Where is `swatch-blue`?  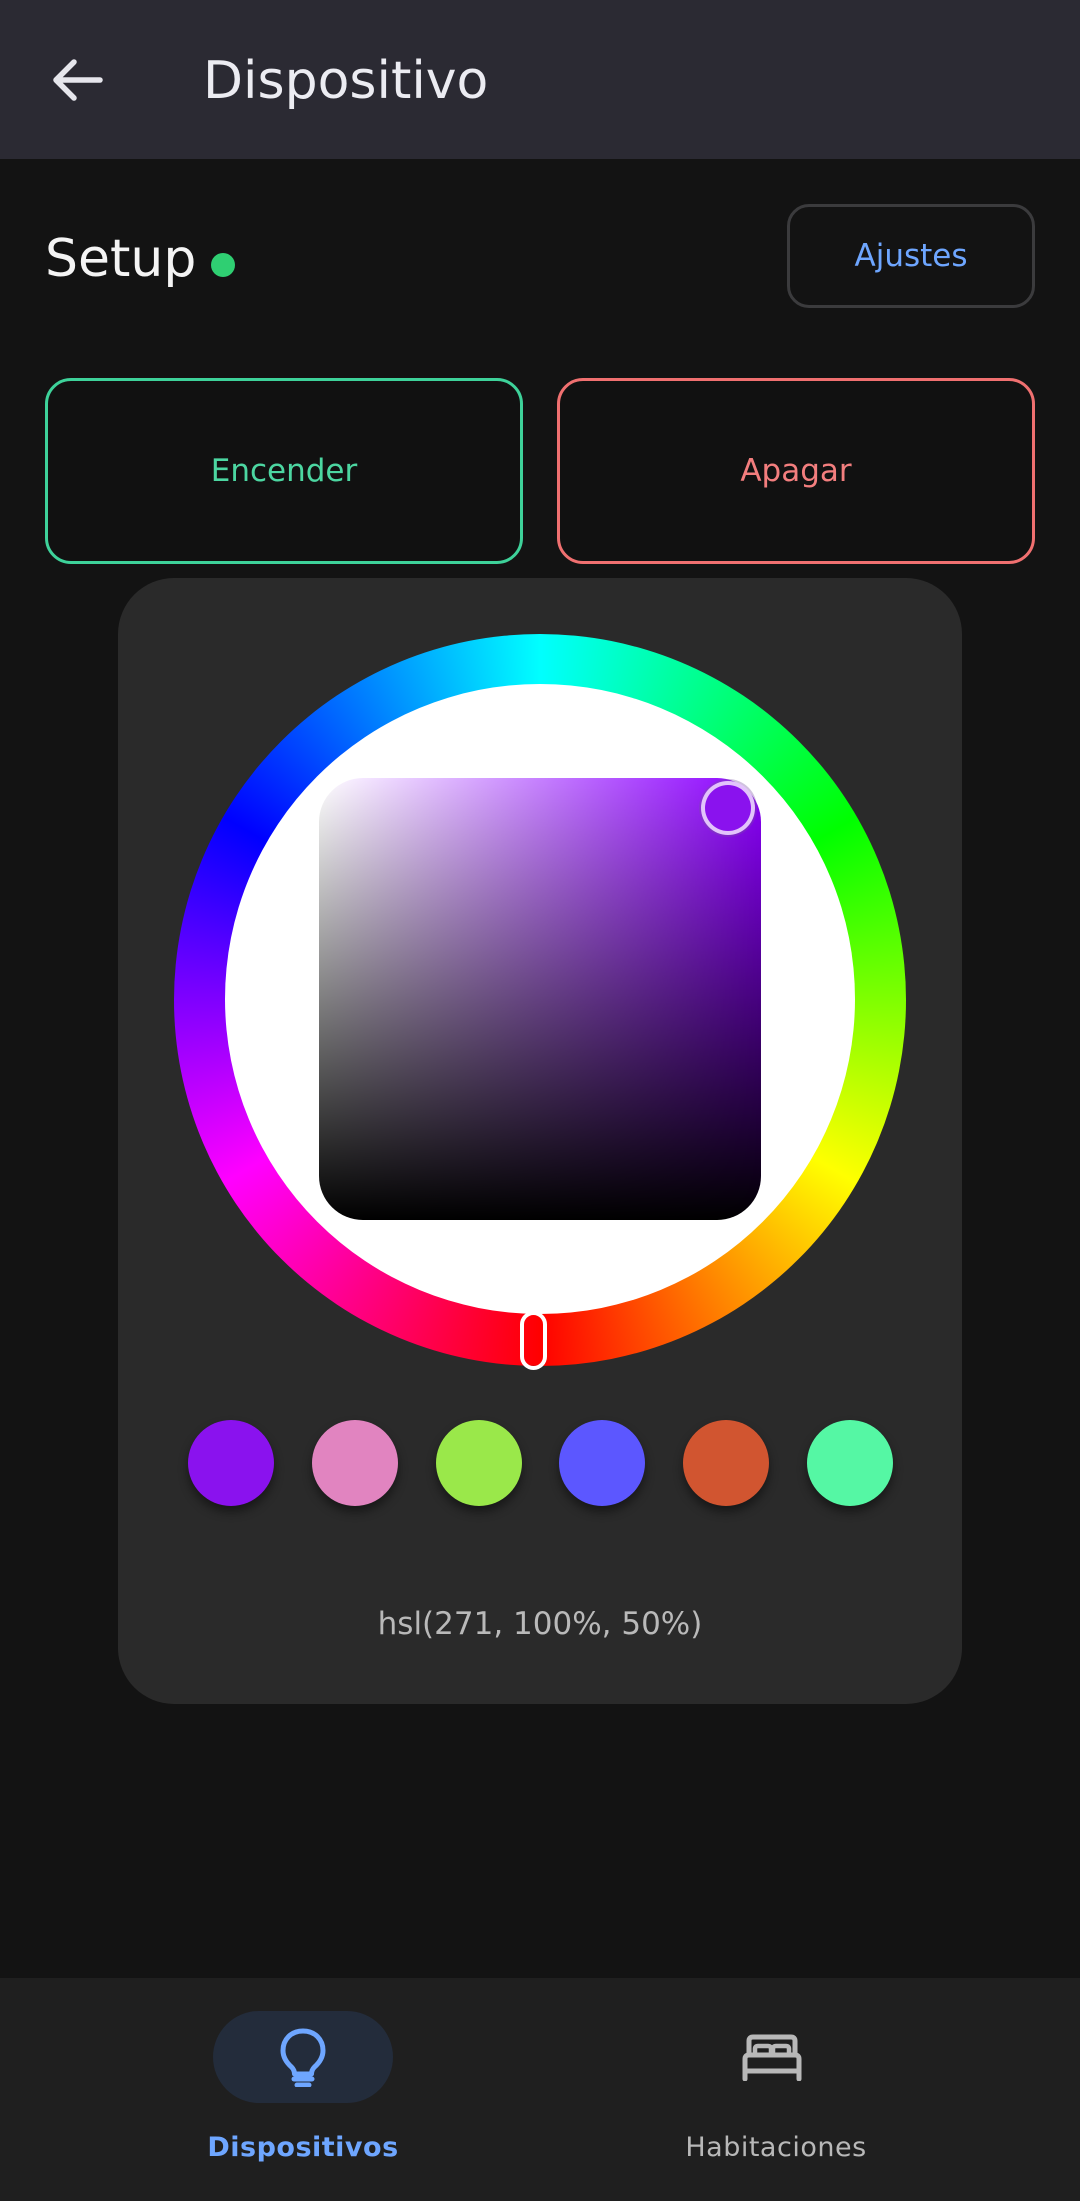
swatch-blue is located at coordinates (602, 1463).